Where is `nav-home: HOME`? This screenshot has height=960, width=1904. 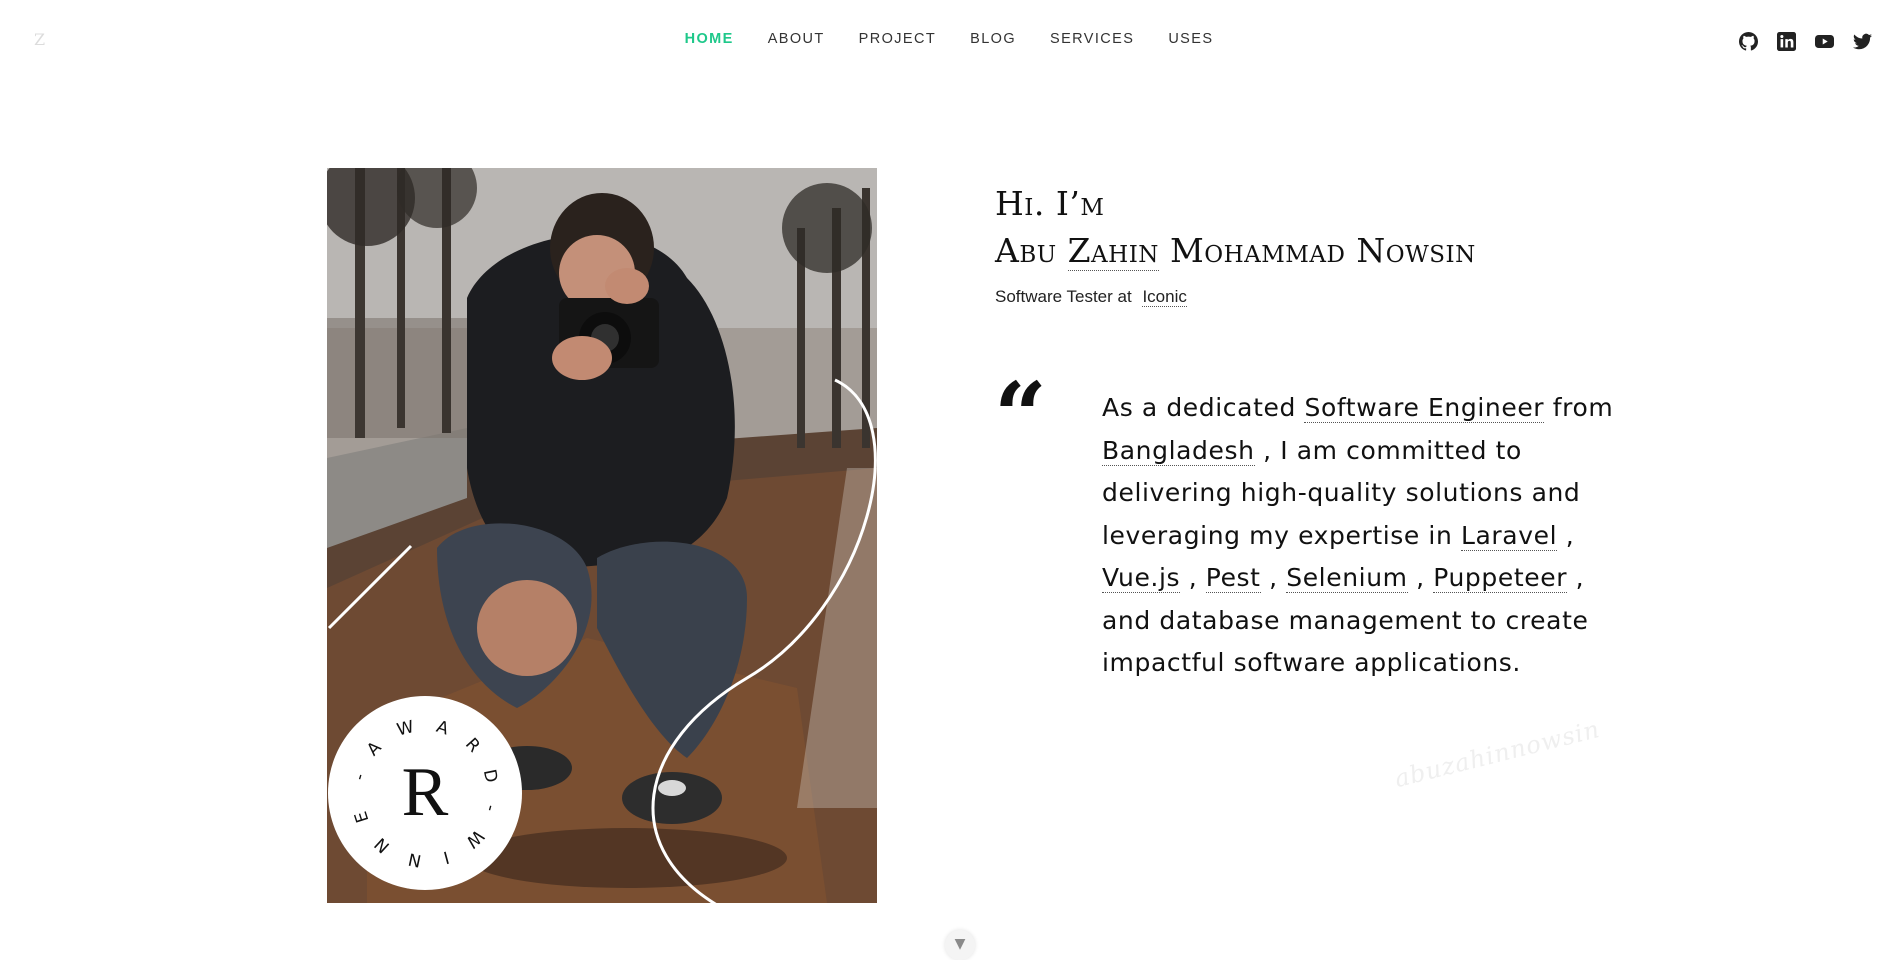 nav-home: HOME is located at coordinates (709, 39).